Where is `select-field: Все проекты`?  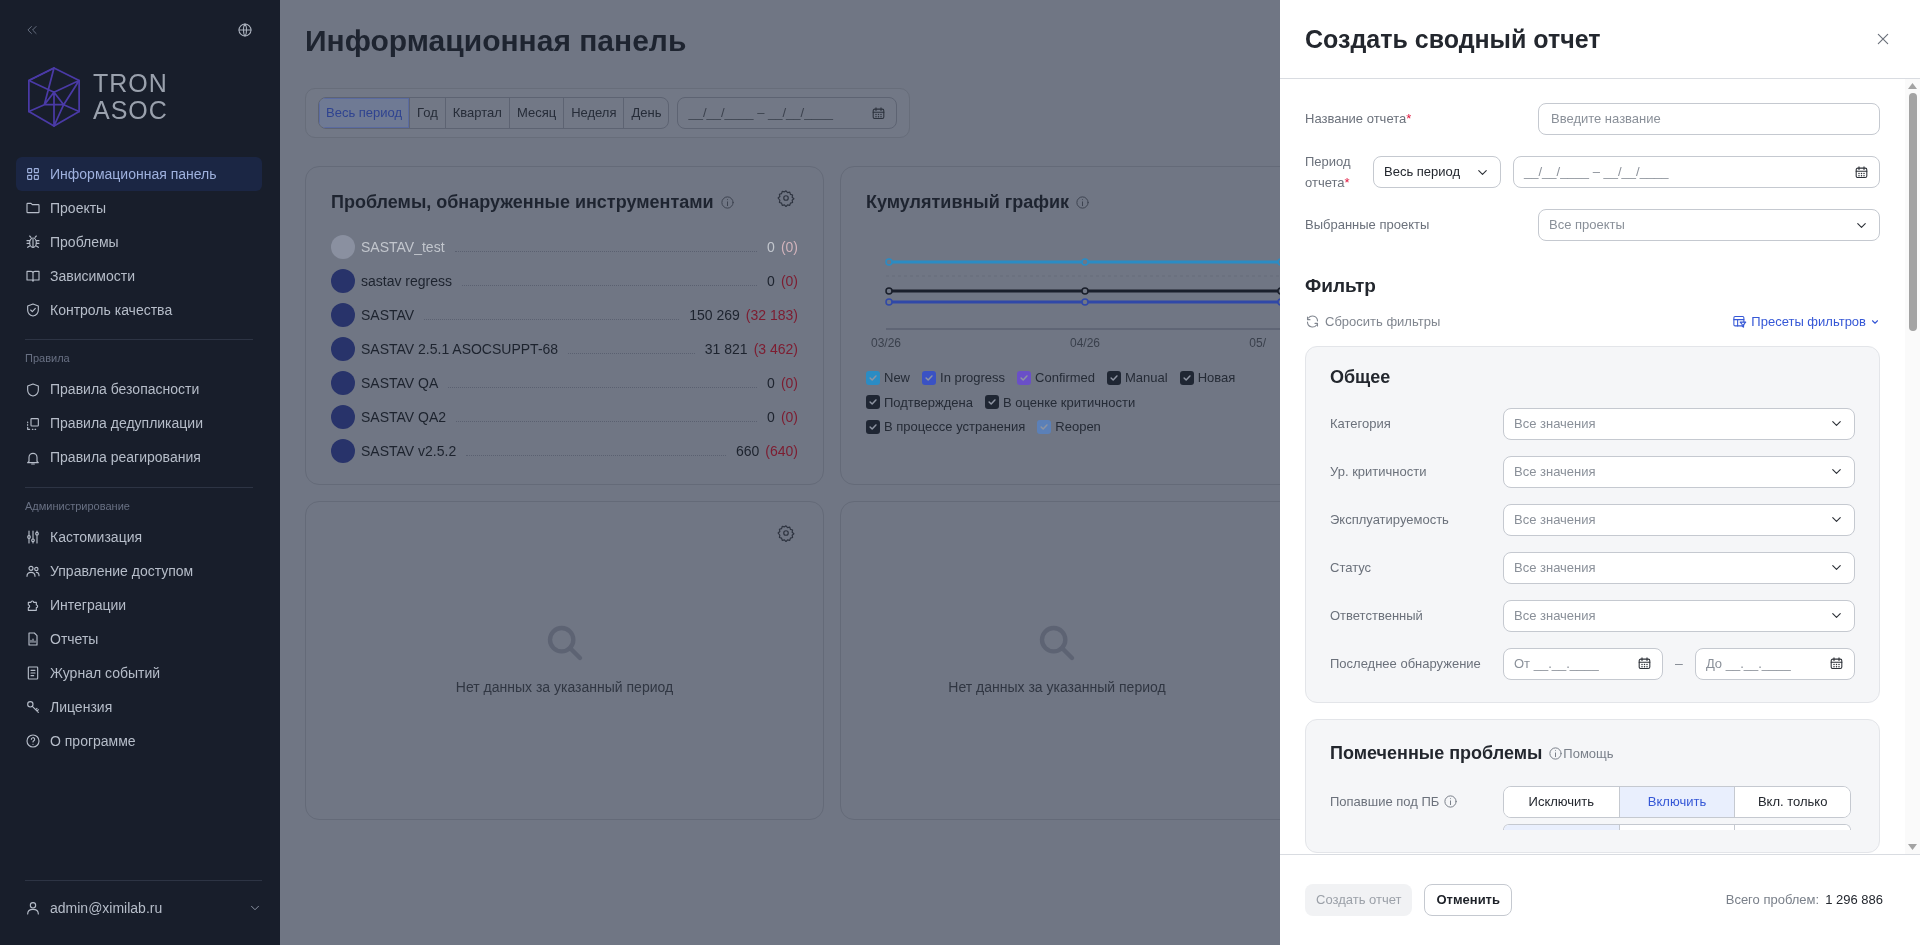
select-field: Все проекты is located at coordinates (1709, 225).